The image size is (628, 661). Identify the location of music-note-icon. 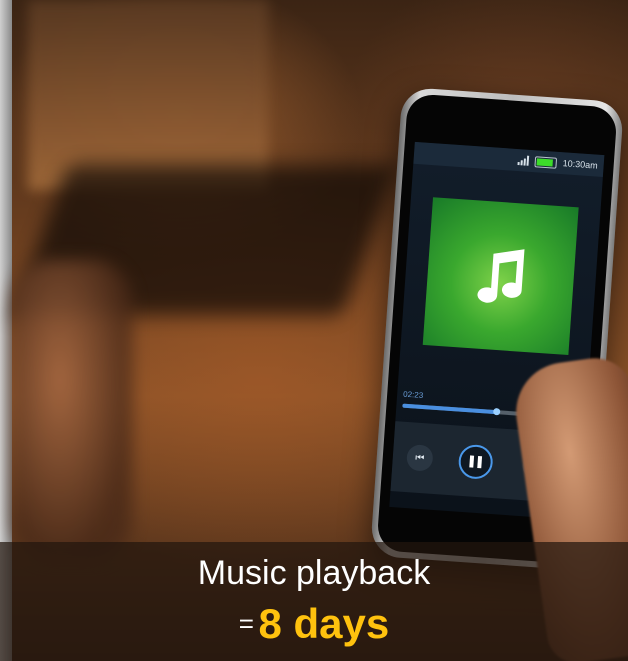
(501, 276).